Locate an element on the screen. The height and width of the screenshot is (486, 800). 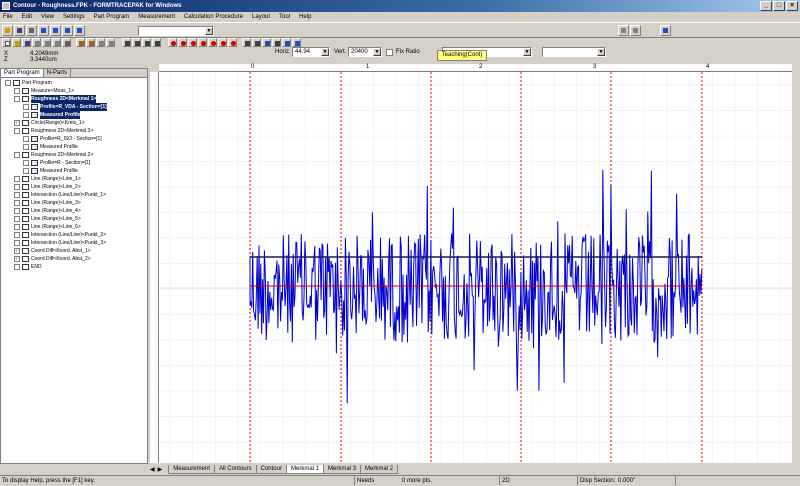
tab-n-parts: N-Parts is located at coordinates (58, 73).